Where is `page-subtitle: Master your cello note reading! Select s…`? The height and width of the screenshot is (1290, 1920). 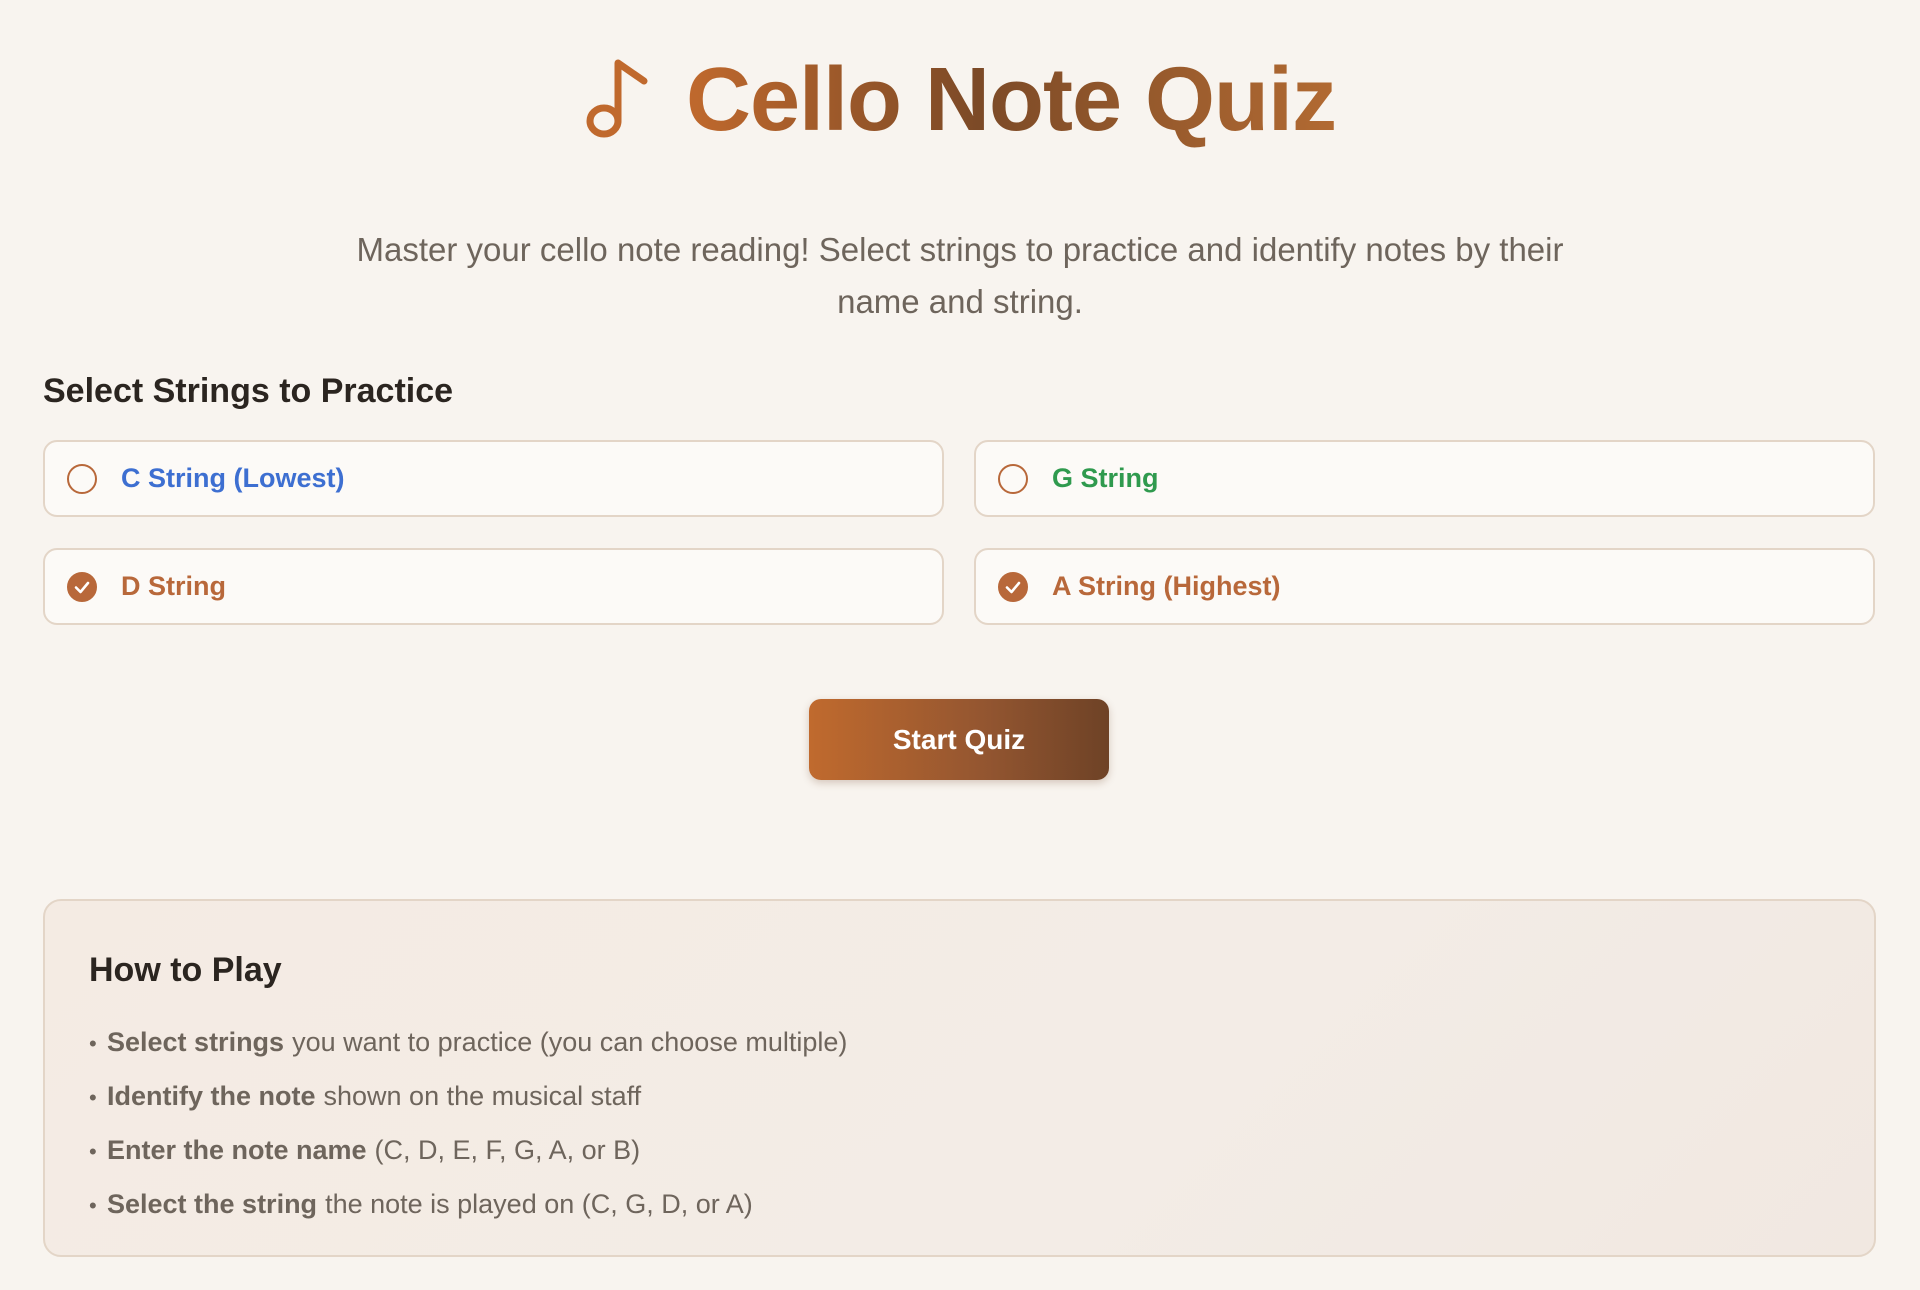 page-subtitle: Master your cello note reading! Select s… is located at coordinates (960, 275).